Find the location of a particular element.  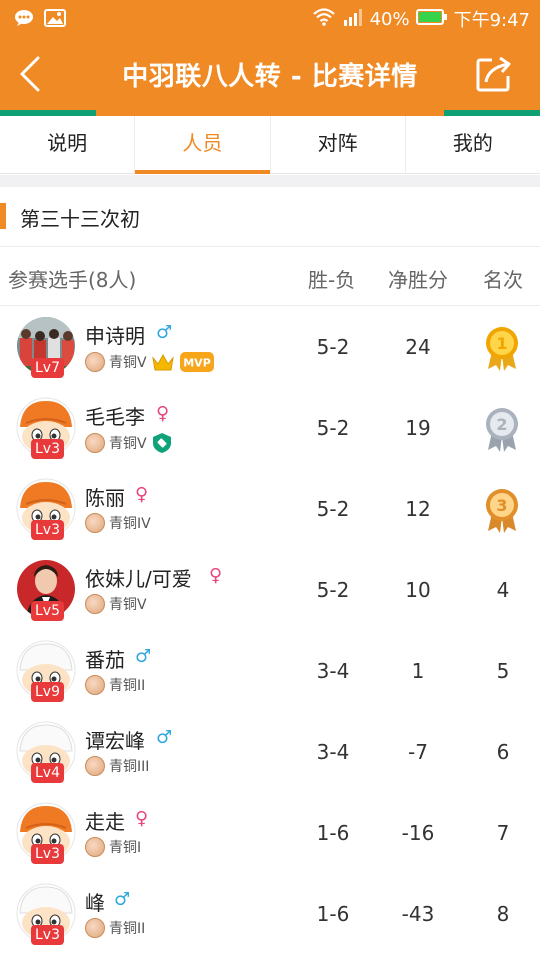

net-points-value: 12 is located at coordinates (418, 509).